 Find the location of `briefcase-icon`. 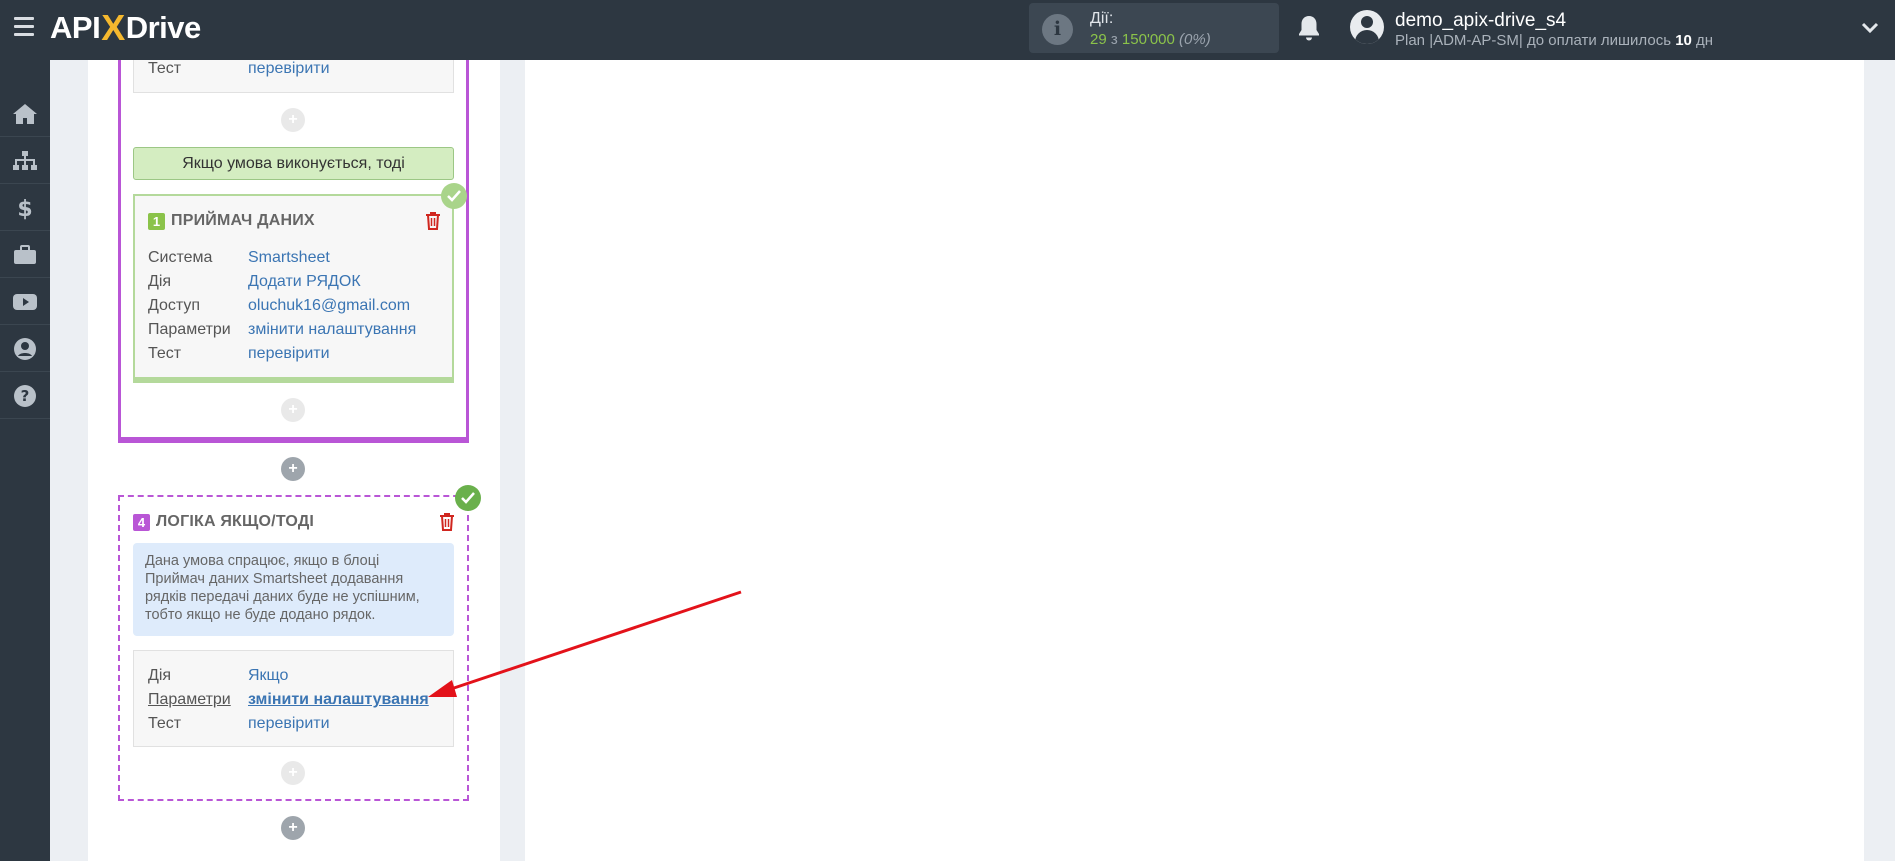

briefcase-icon is located at coordinates (25, 254).